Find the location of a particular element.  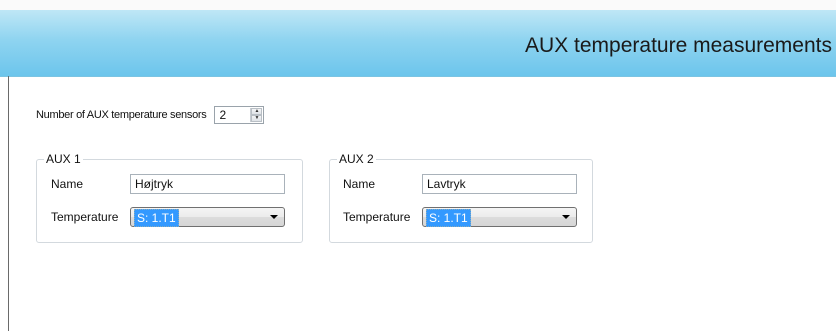

sensor-count-stepper: 2 ▲ ▼ is located at coordinates (239, 115).